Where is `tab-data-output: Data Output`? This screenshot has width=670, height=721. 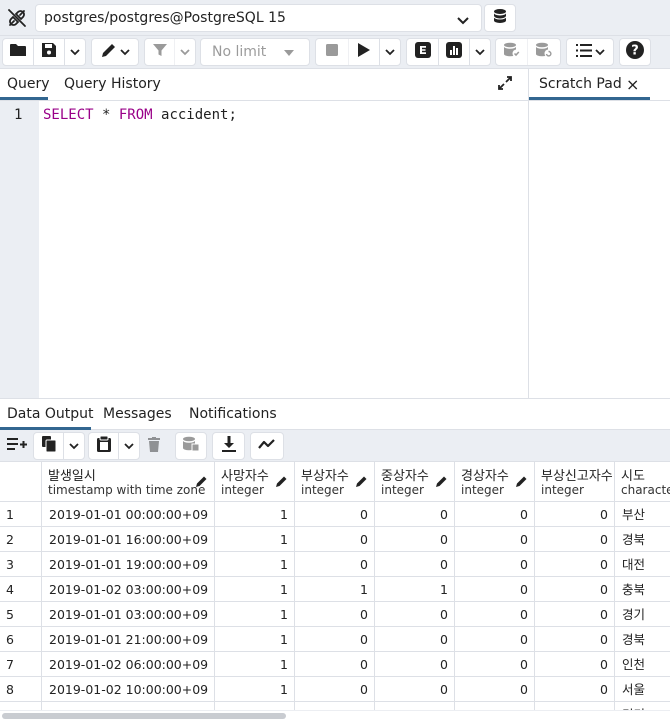 tab-data-output: Data Output is located at coordinates (50, 414).